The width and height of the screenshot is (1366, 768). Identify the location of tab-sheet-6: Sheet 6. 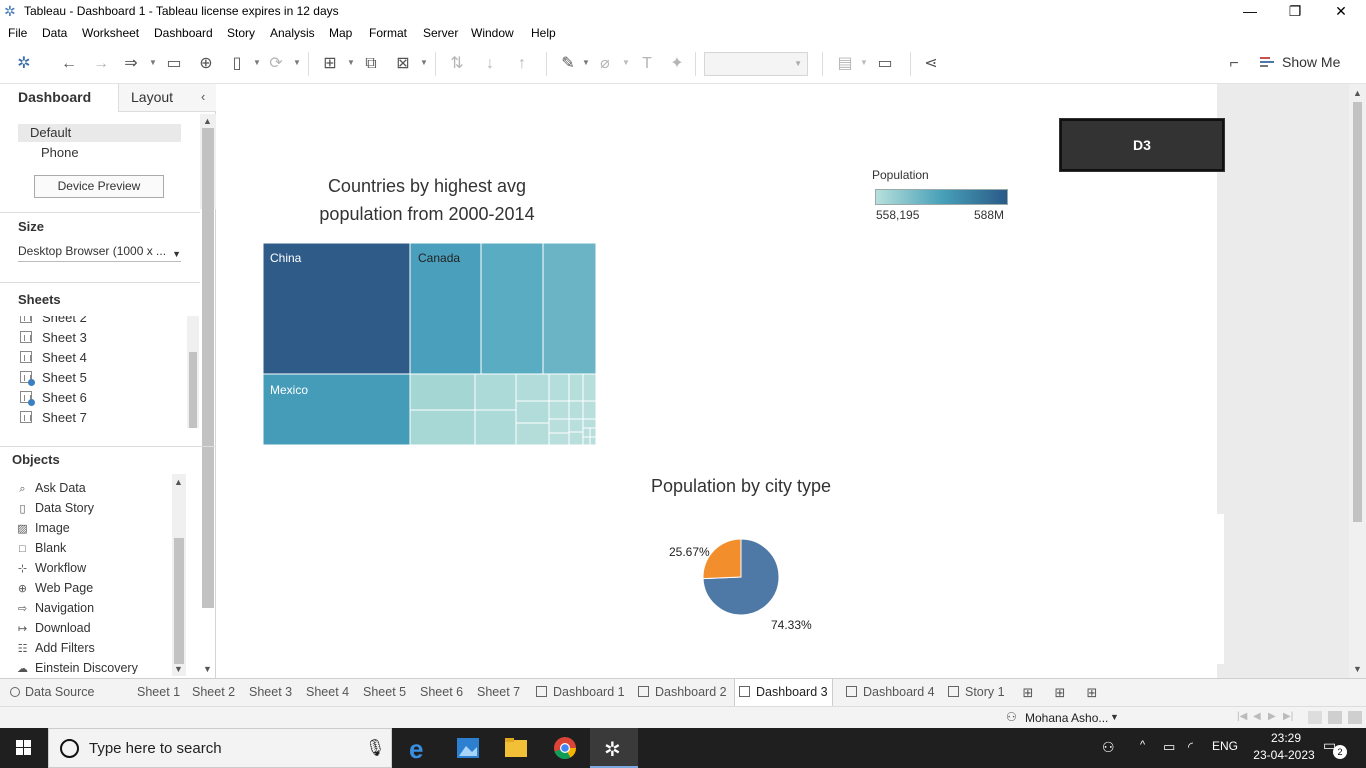
(441, 692).